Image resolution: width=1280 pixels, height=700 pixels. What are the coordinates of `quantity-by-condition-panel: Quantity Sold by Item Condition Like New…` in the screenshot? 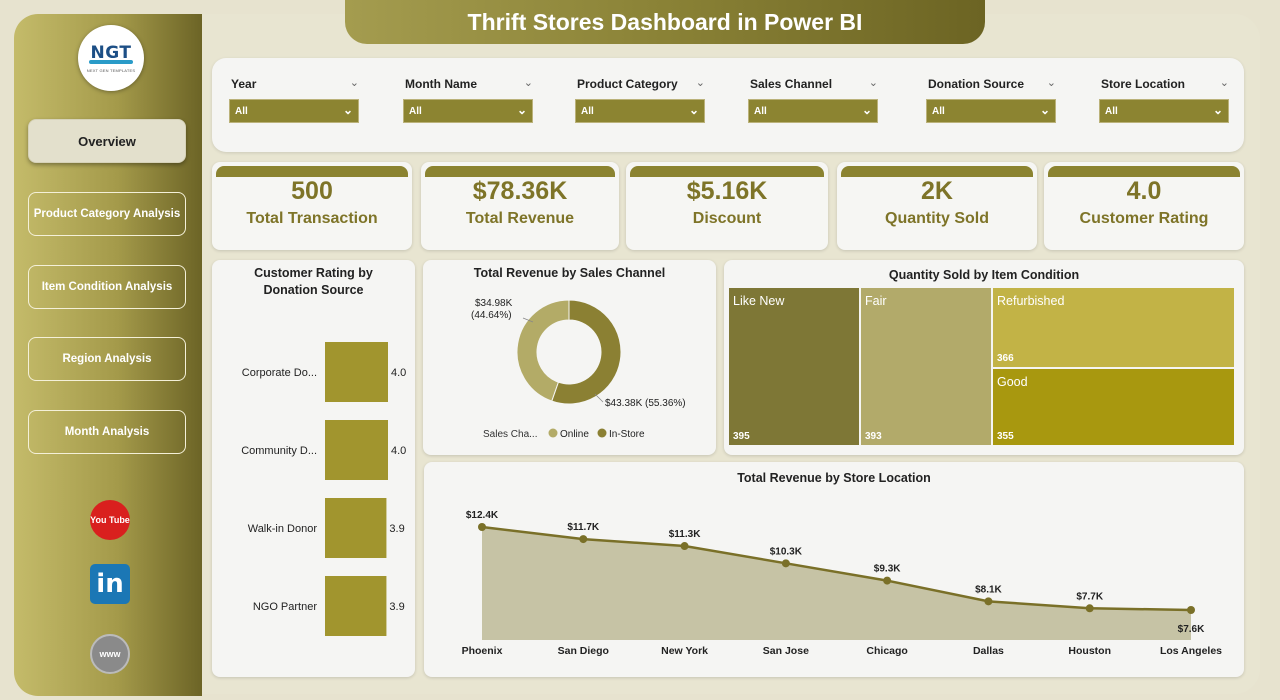 It's located at (984, 357).